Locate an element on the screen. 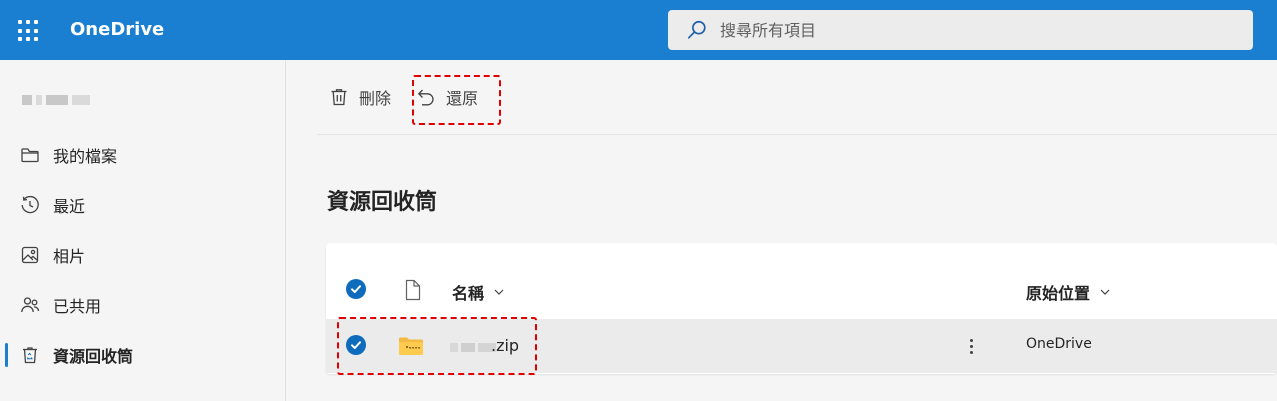 This screenshot has height=401, width=1277. page-title: 資源回收筒 is located at coordinates (382, 202).